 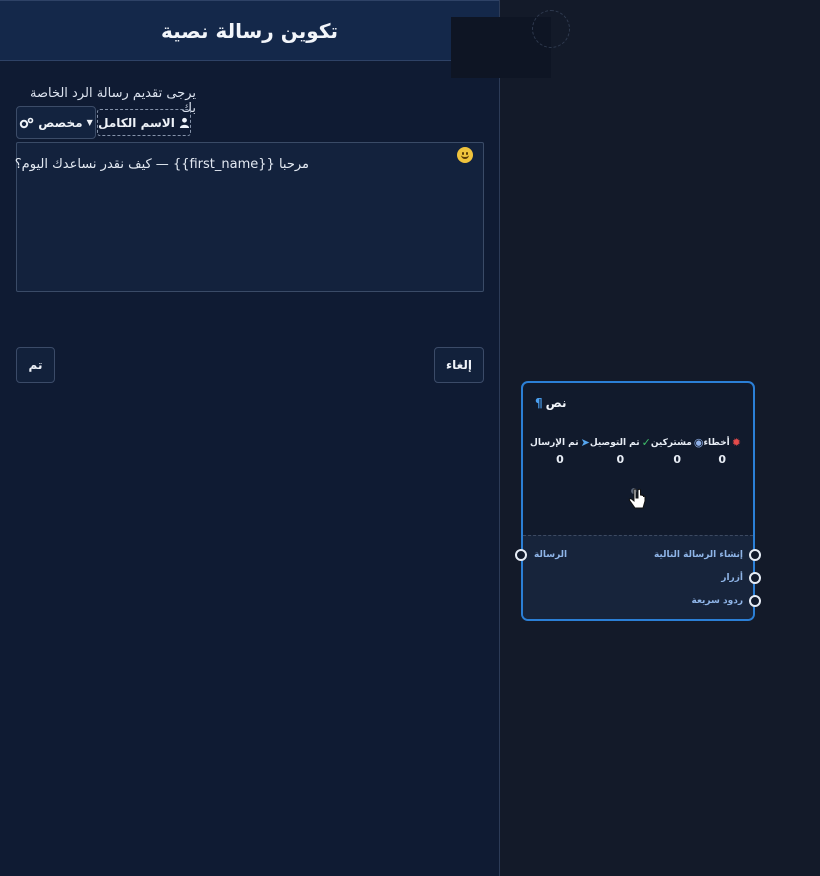 What do you see at coordinates (755, 555) in the screenshot?
I see `output-port-next-message` at bounding box center [755, 555].